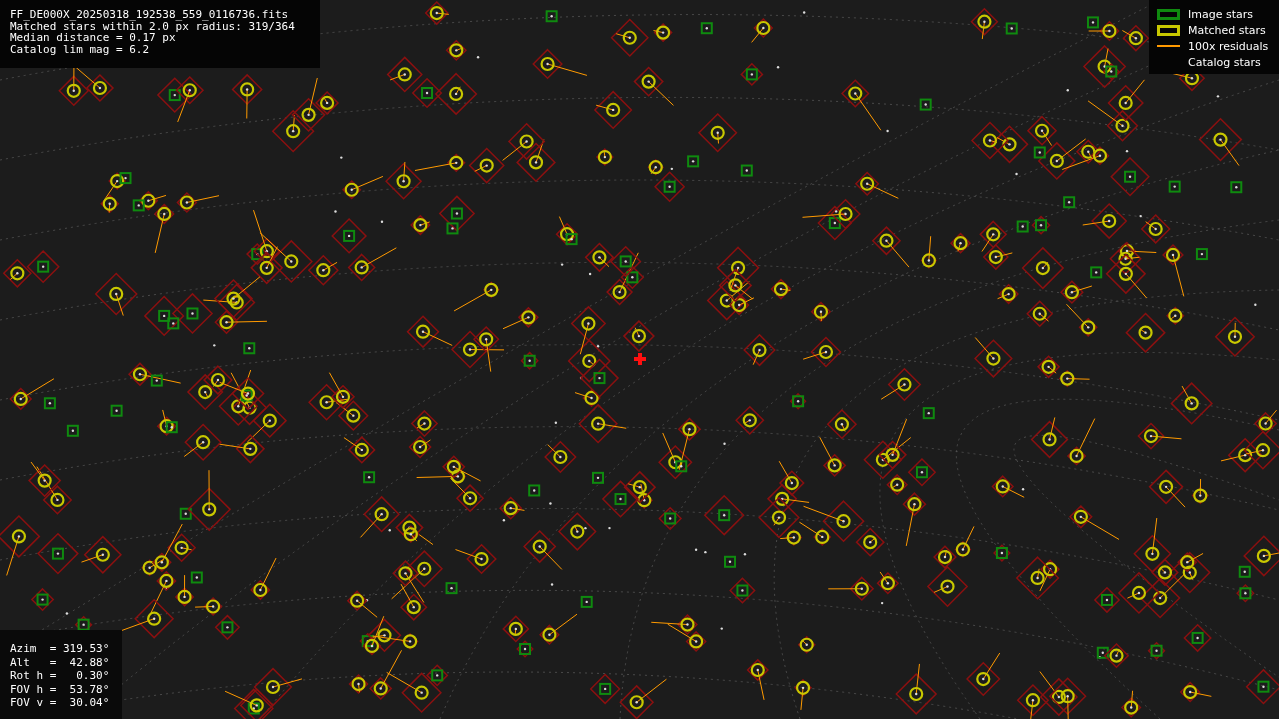 The height and width of the screenshot is (719, 1279). I want to click on pointing-text: FOV h = 53.78°, so click(60, 689).